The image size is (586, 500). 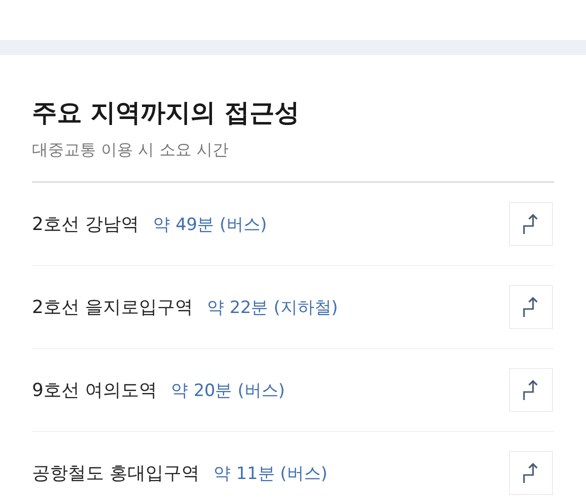 What do you see at coordinates (271, 473) in the screenshot?
I see `travel-time: 약 11분 (버스)` at bounding box center [271, 473].